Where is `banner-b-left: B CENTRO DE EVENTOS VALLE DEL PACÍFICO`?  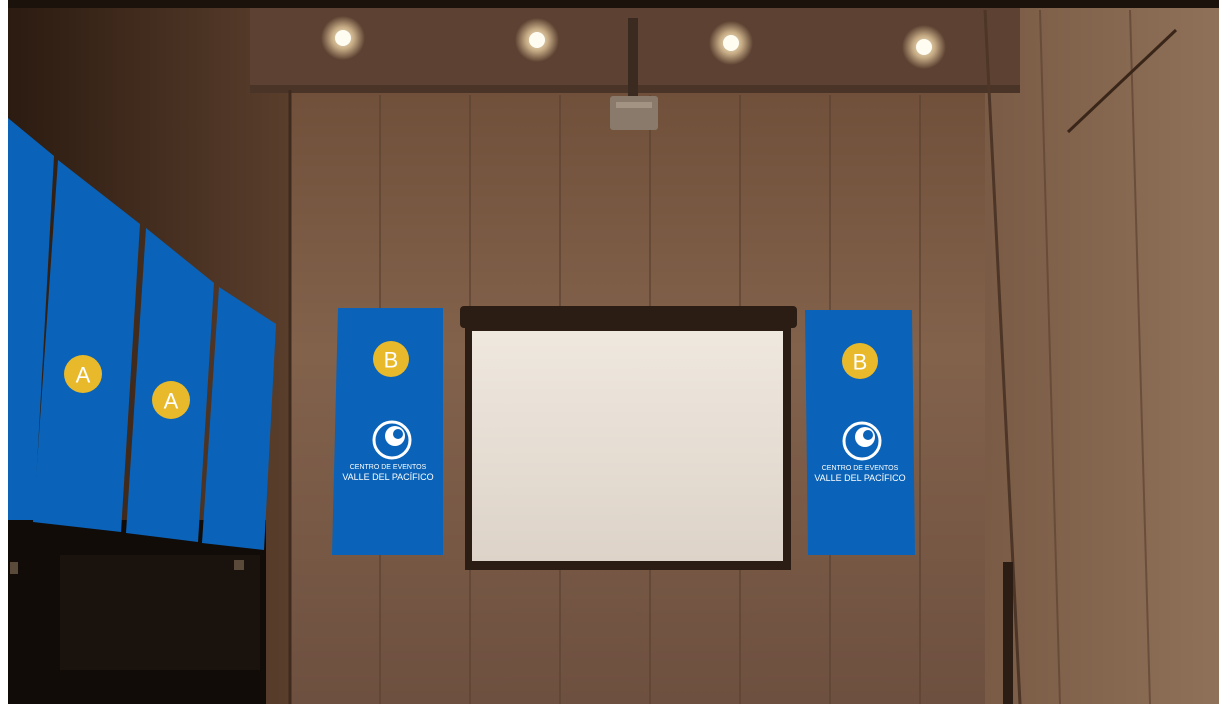
banner-b-left: B CENTRO DE EVENTOS VALLE DEL PACÍFICO is located at coordinates (387, 431).